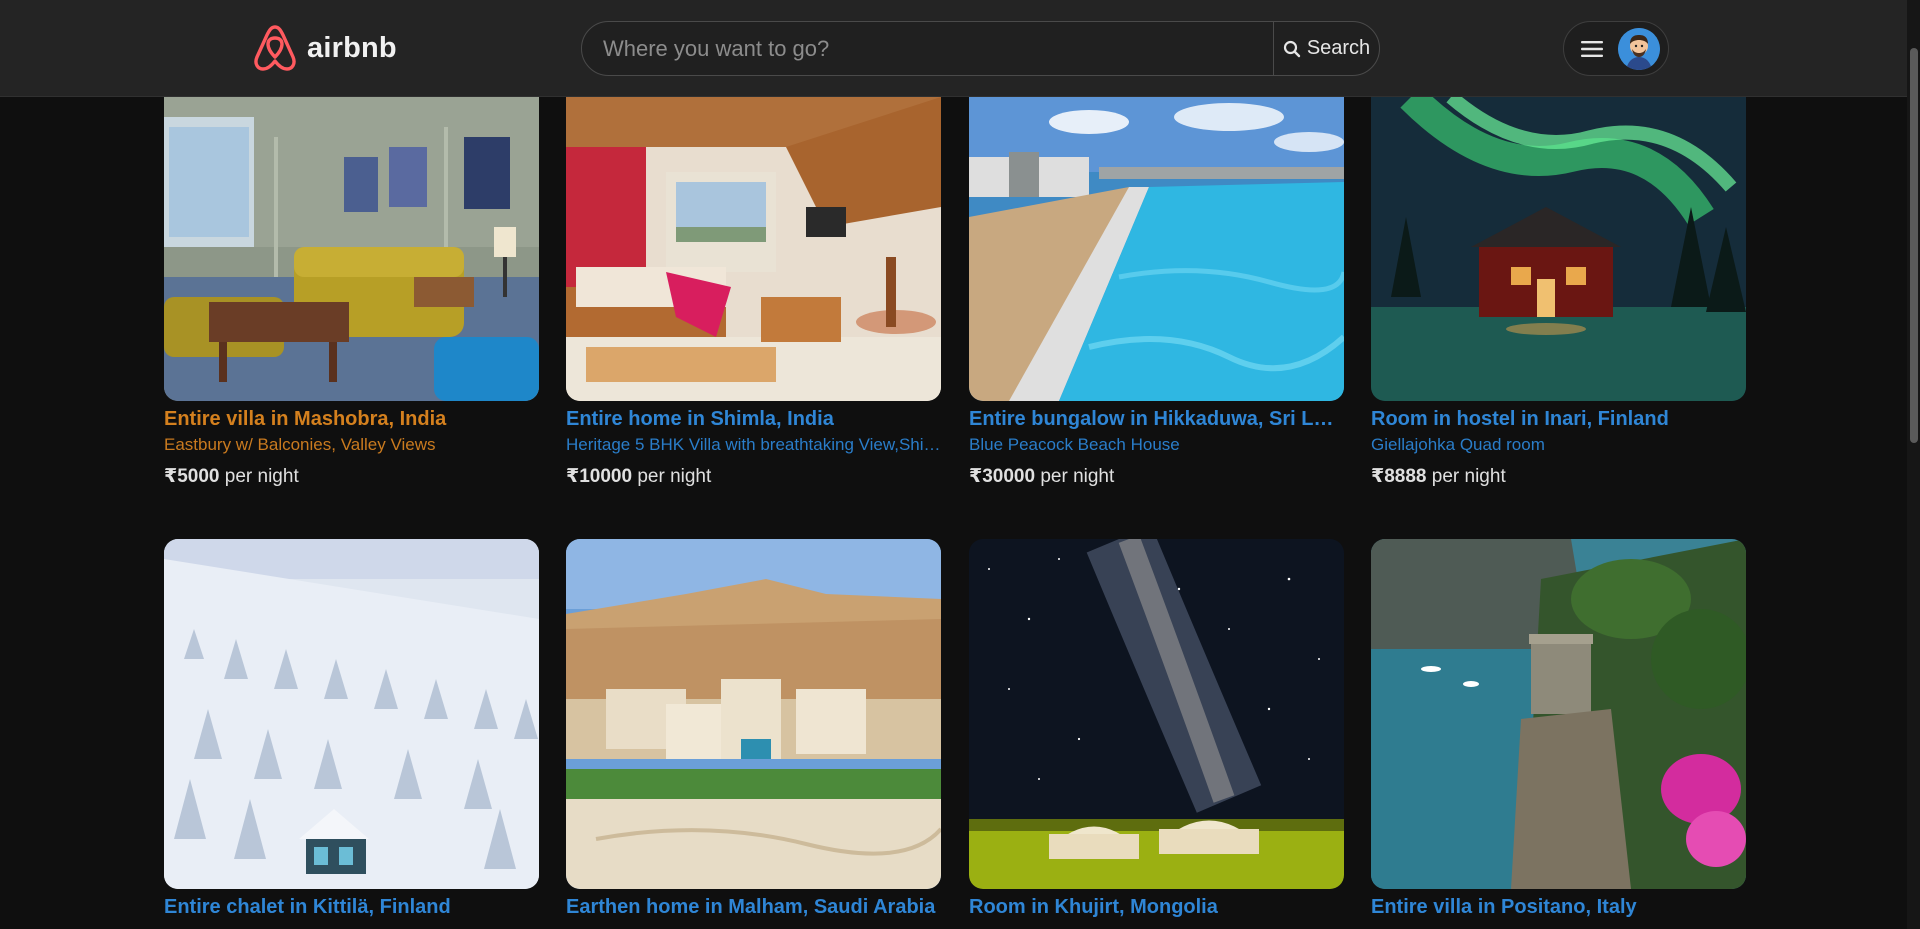 Image resolution: width=1920 pixels, height=929 pixels. What do you see at coordinates (192, 476) in the screenshot?
I see `price-amount: ₹5000` at bounding box center [192, 476].